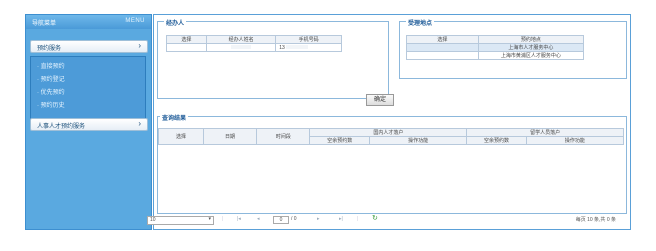  I want to click on sidebar-section-appointment: 预约服务 ›, so click(89, 46).